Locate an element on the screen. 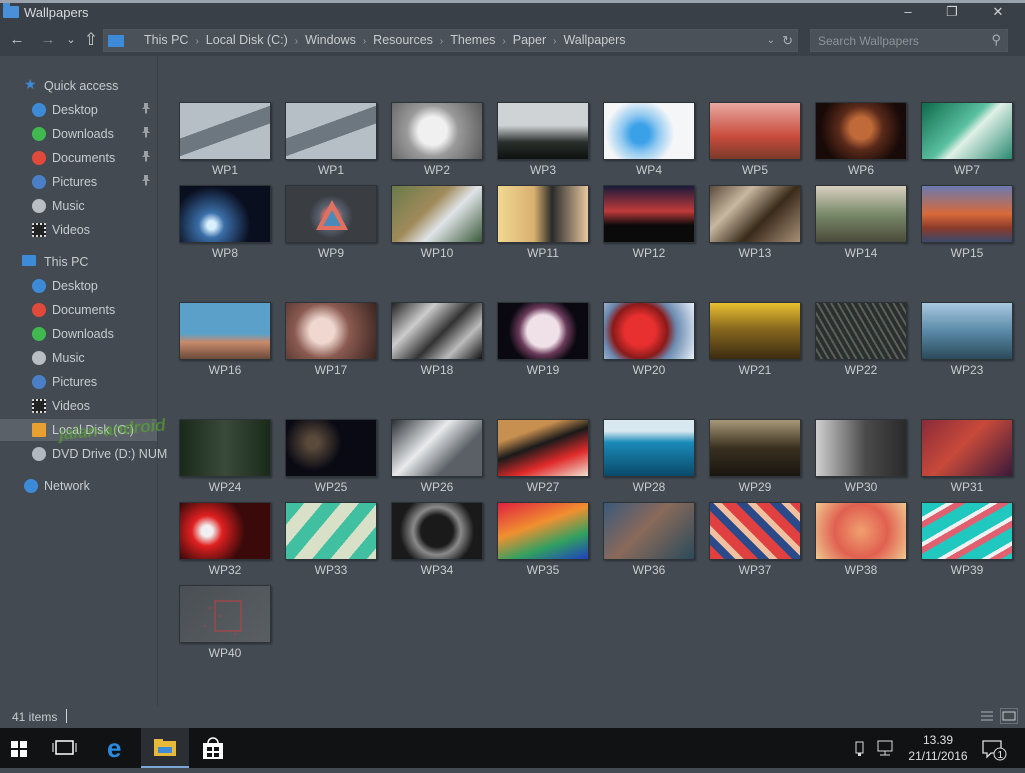 The image size is (1025, 773). network-tray-button is located at coordinates (885, 748).